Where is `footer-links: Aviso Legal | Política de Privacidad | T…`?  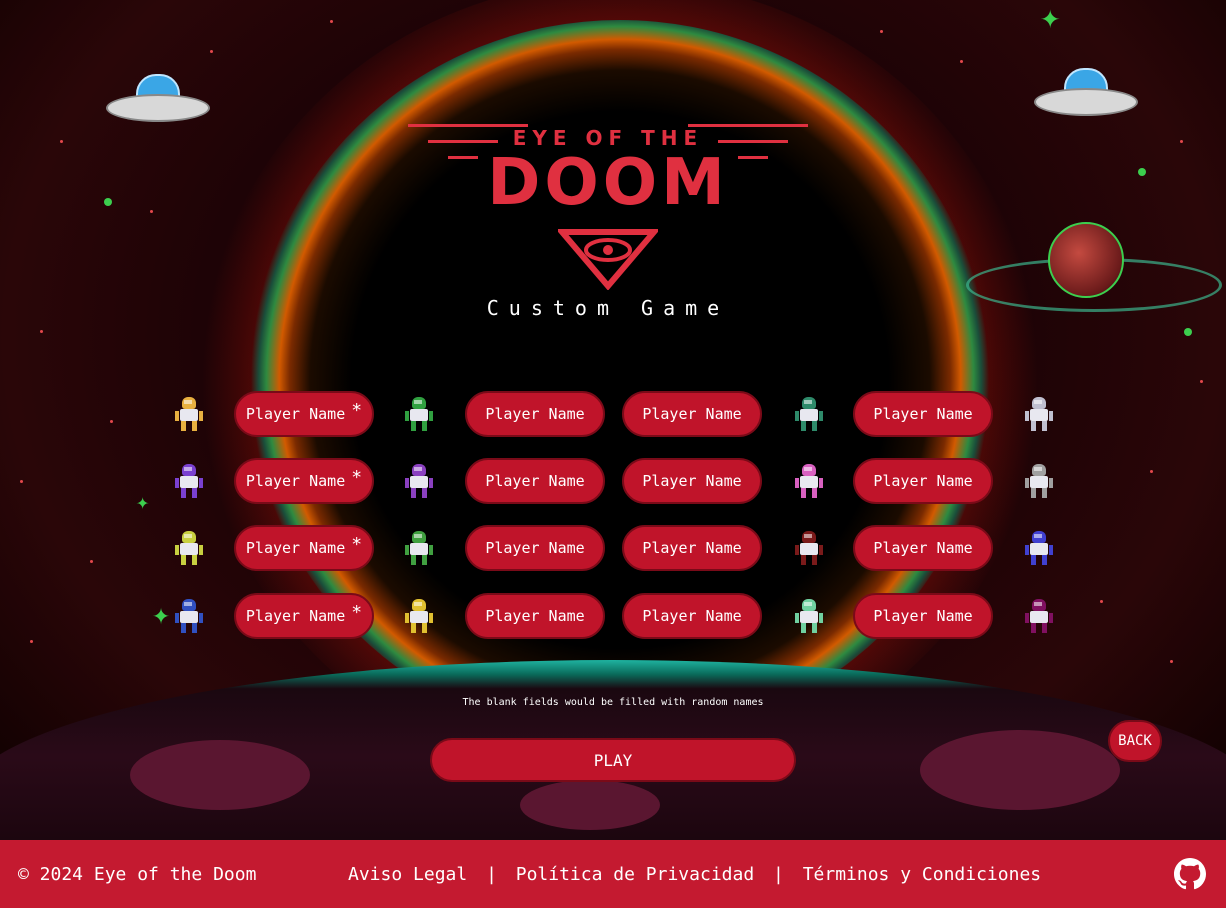
footer-links: Aviso Legal | Política de Privacidad | T… is located at coordinates (694, 874).